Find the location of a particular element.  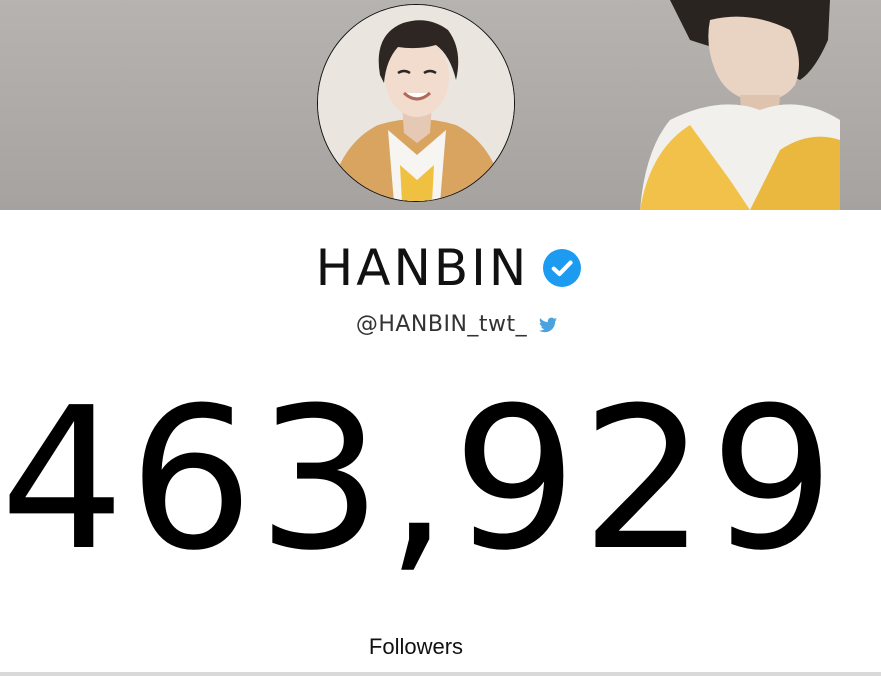

profile-handle: @HANBIN_twt_ is located at coordinates (441, 324).